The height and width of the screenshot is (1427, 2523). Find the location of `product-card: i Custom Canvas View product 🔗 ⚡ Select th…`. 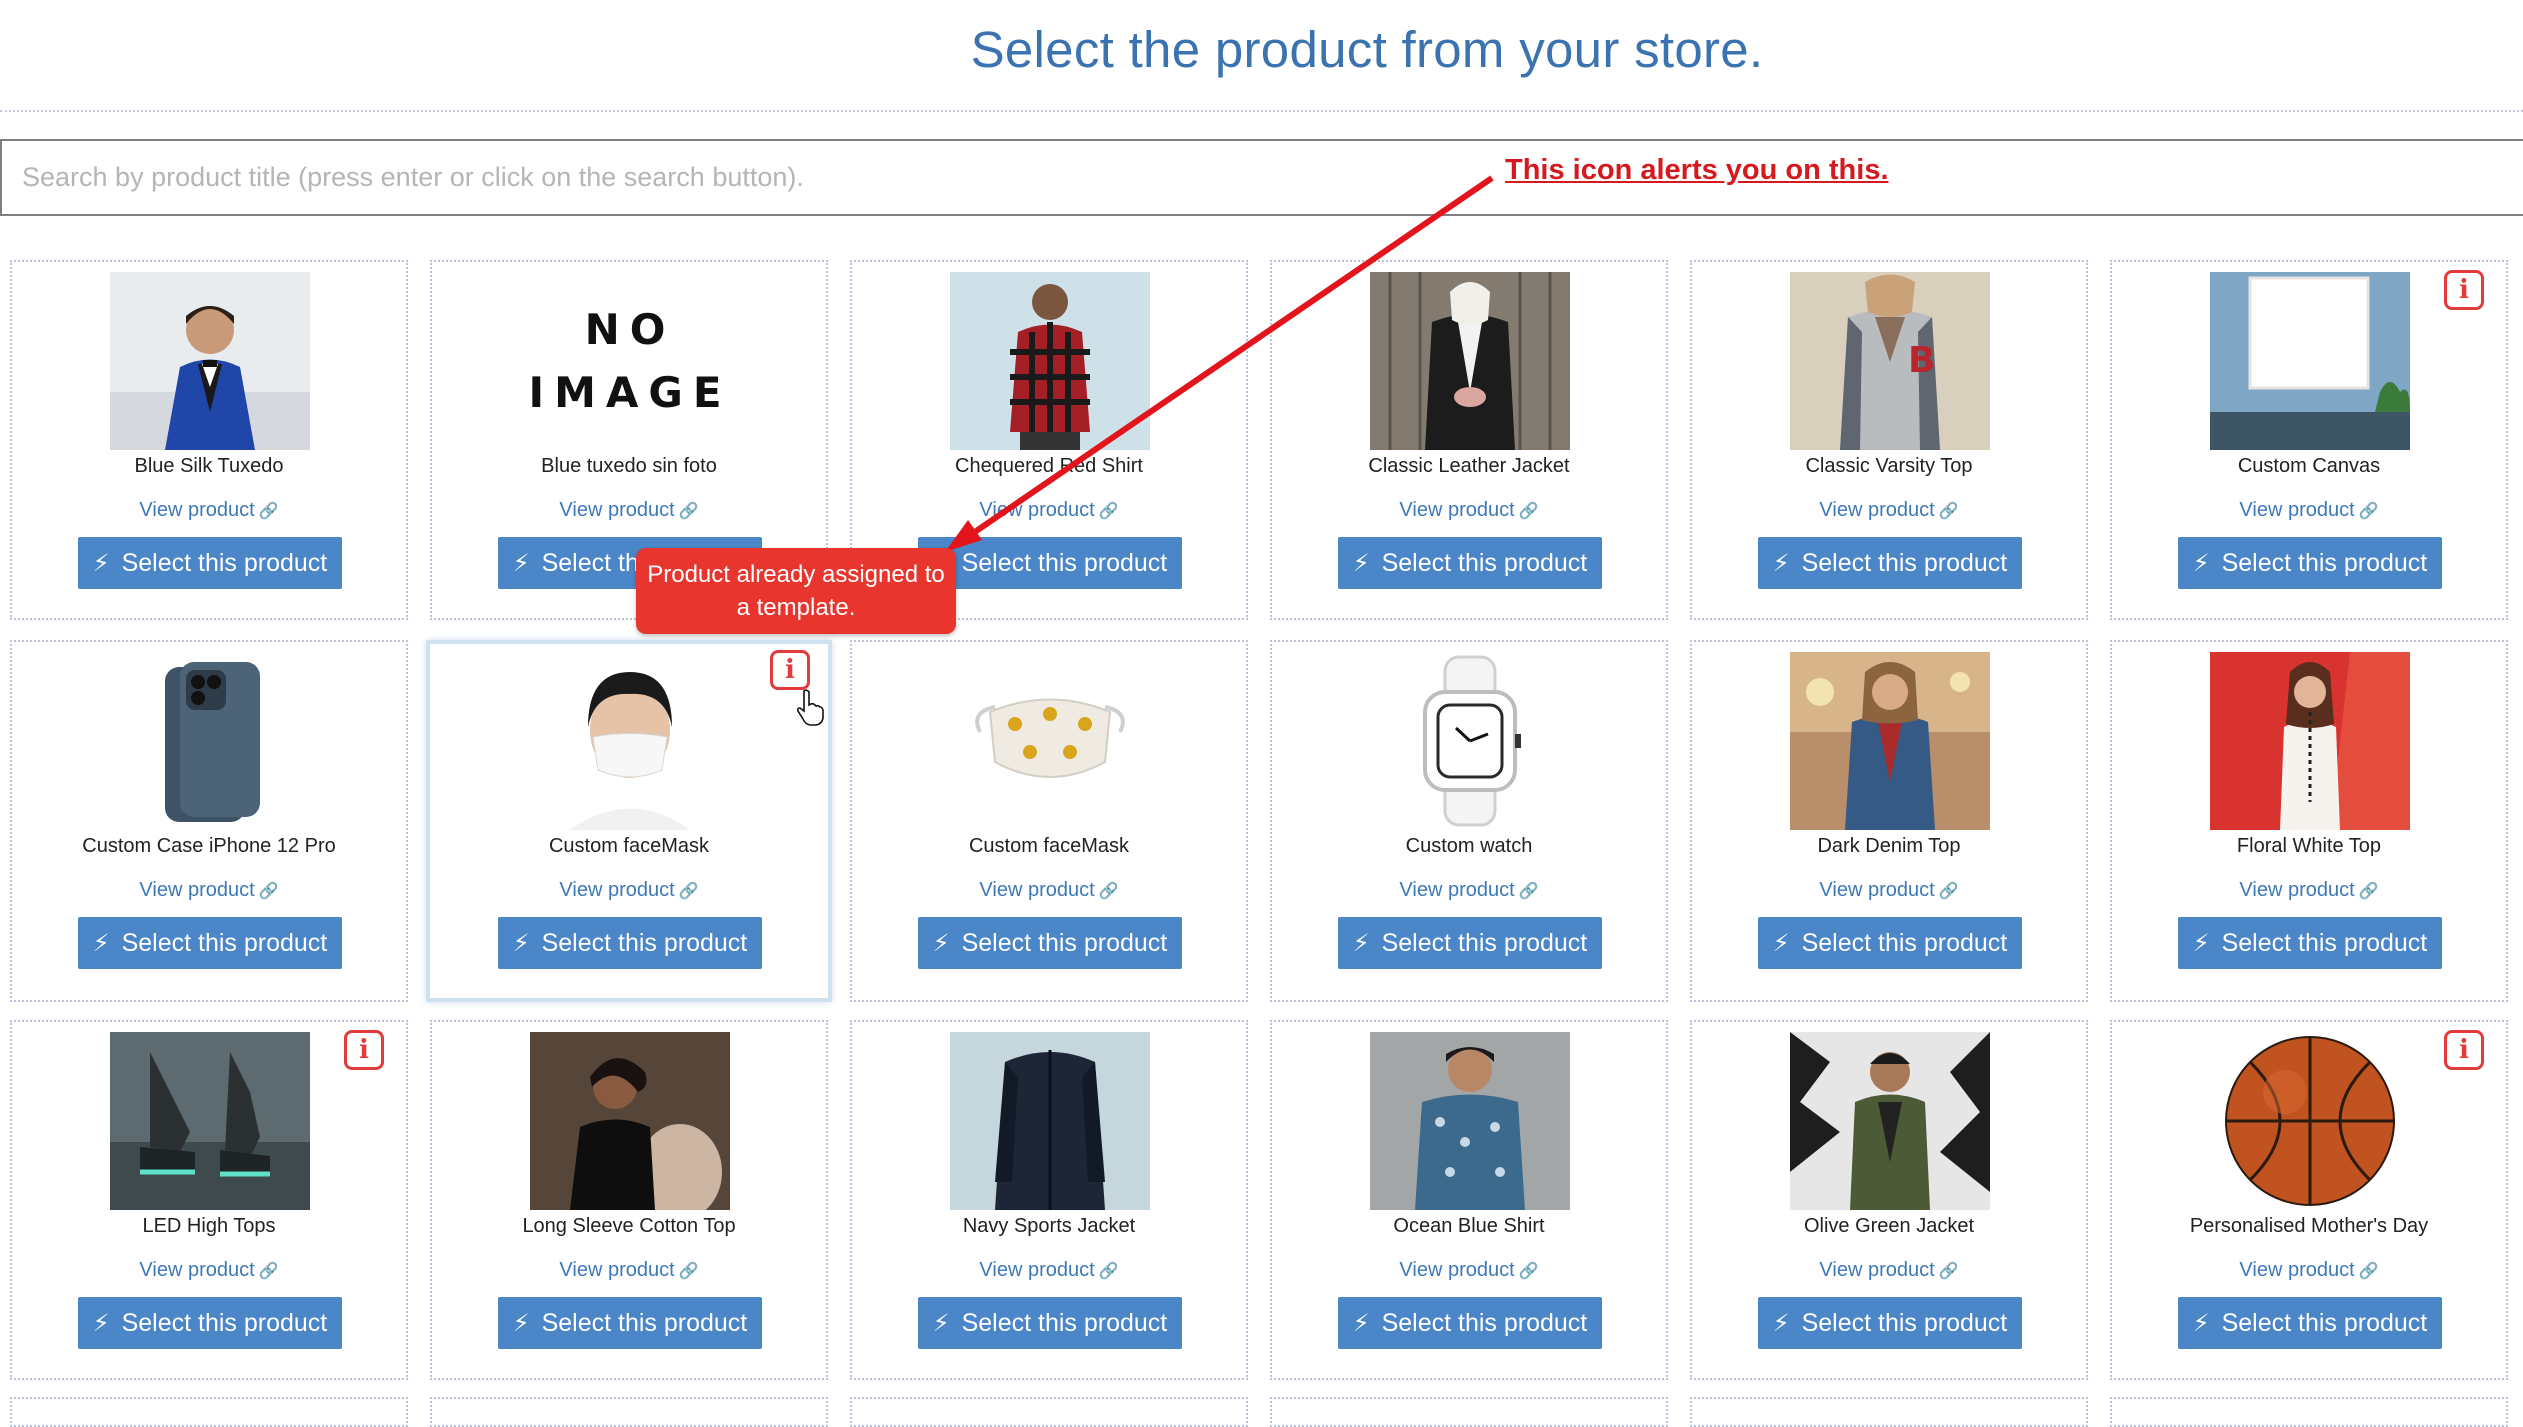

product-card: i Custom Canvas View product 🔗 ⚡ Select th… is located at coordinates (2309, 440).